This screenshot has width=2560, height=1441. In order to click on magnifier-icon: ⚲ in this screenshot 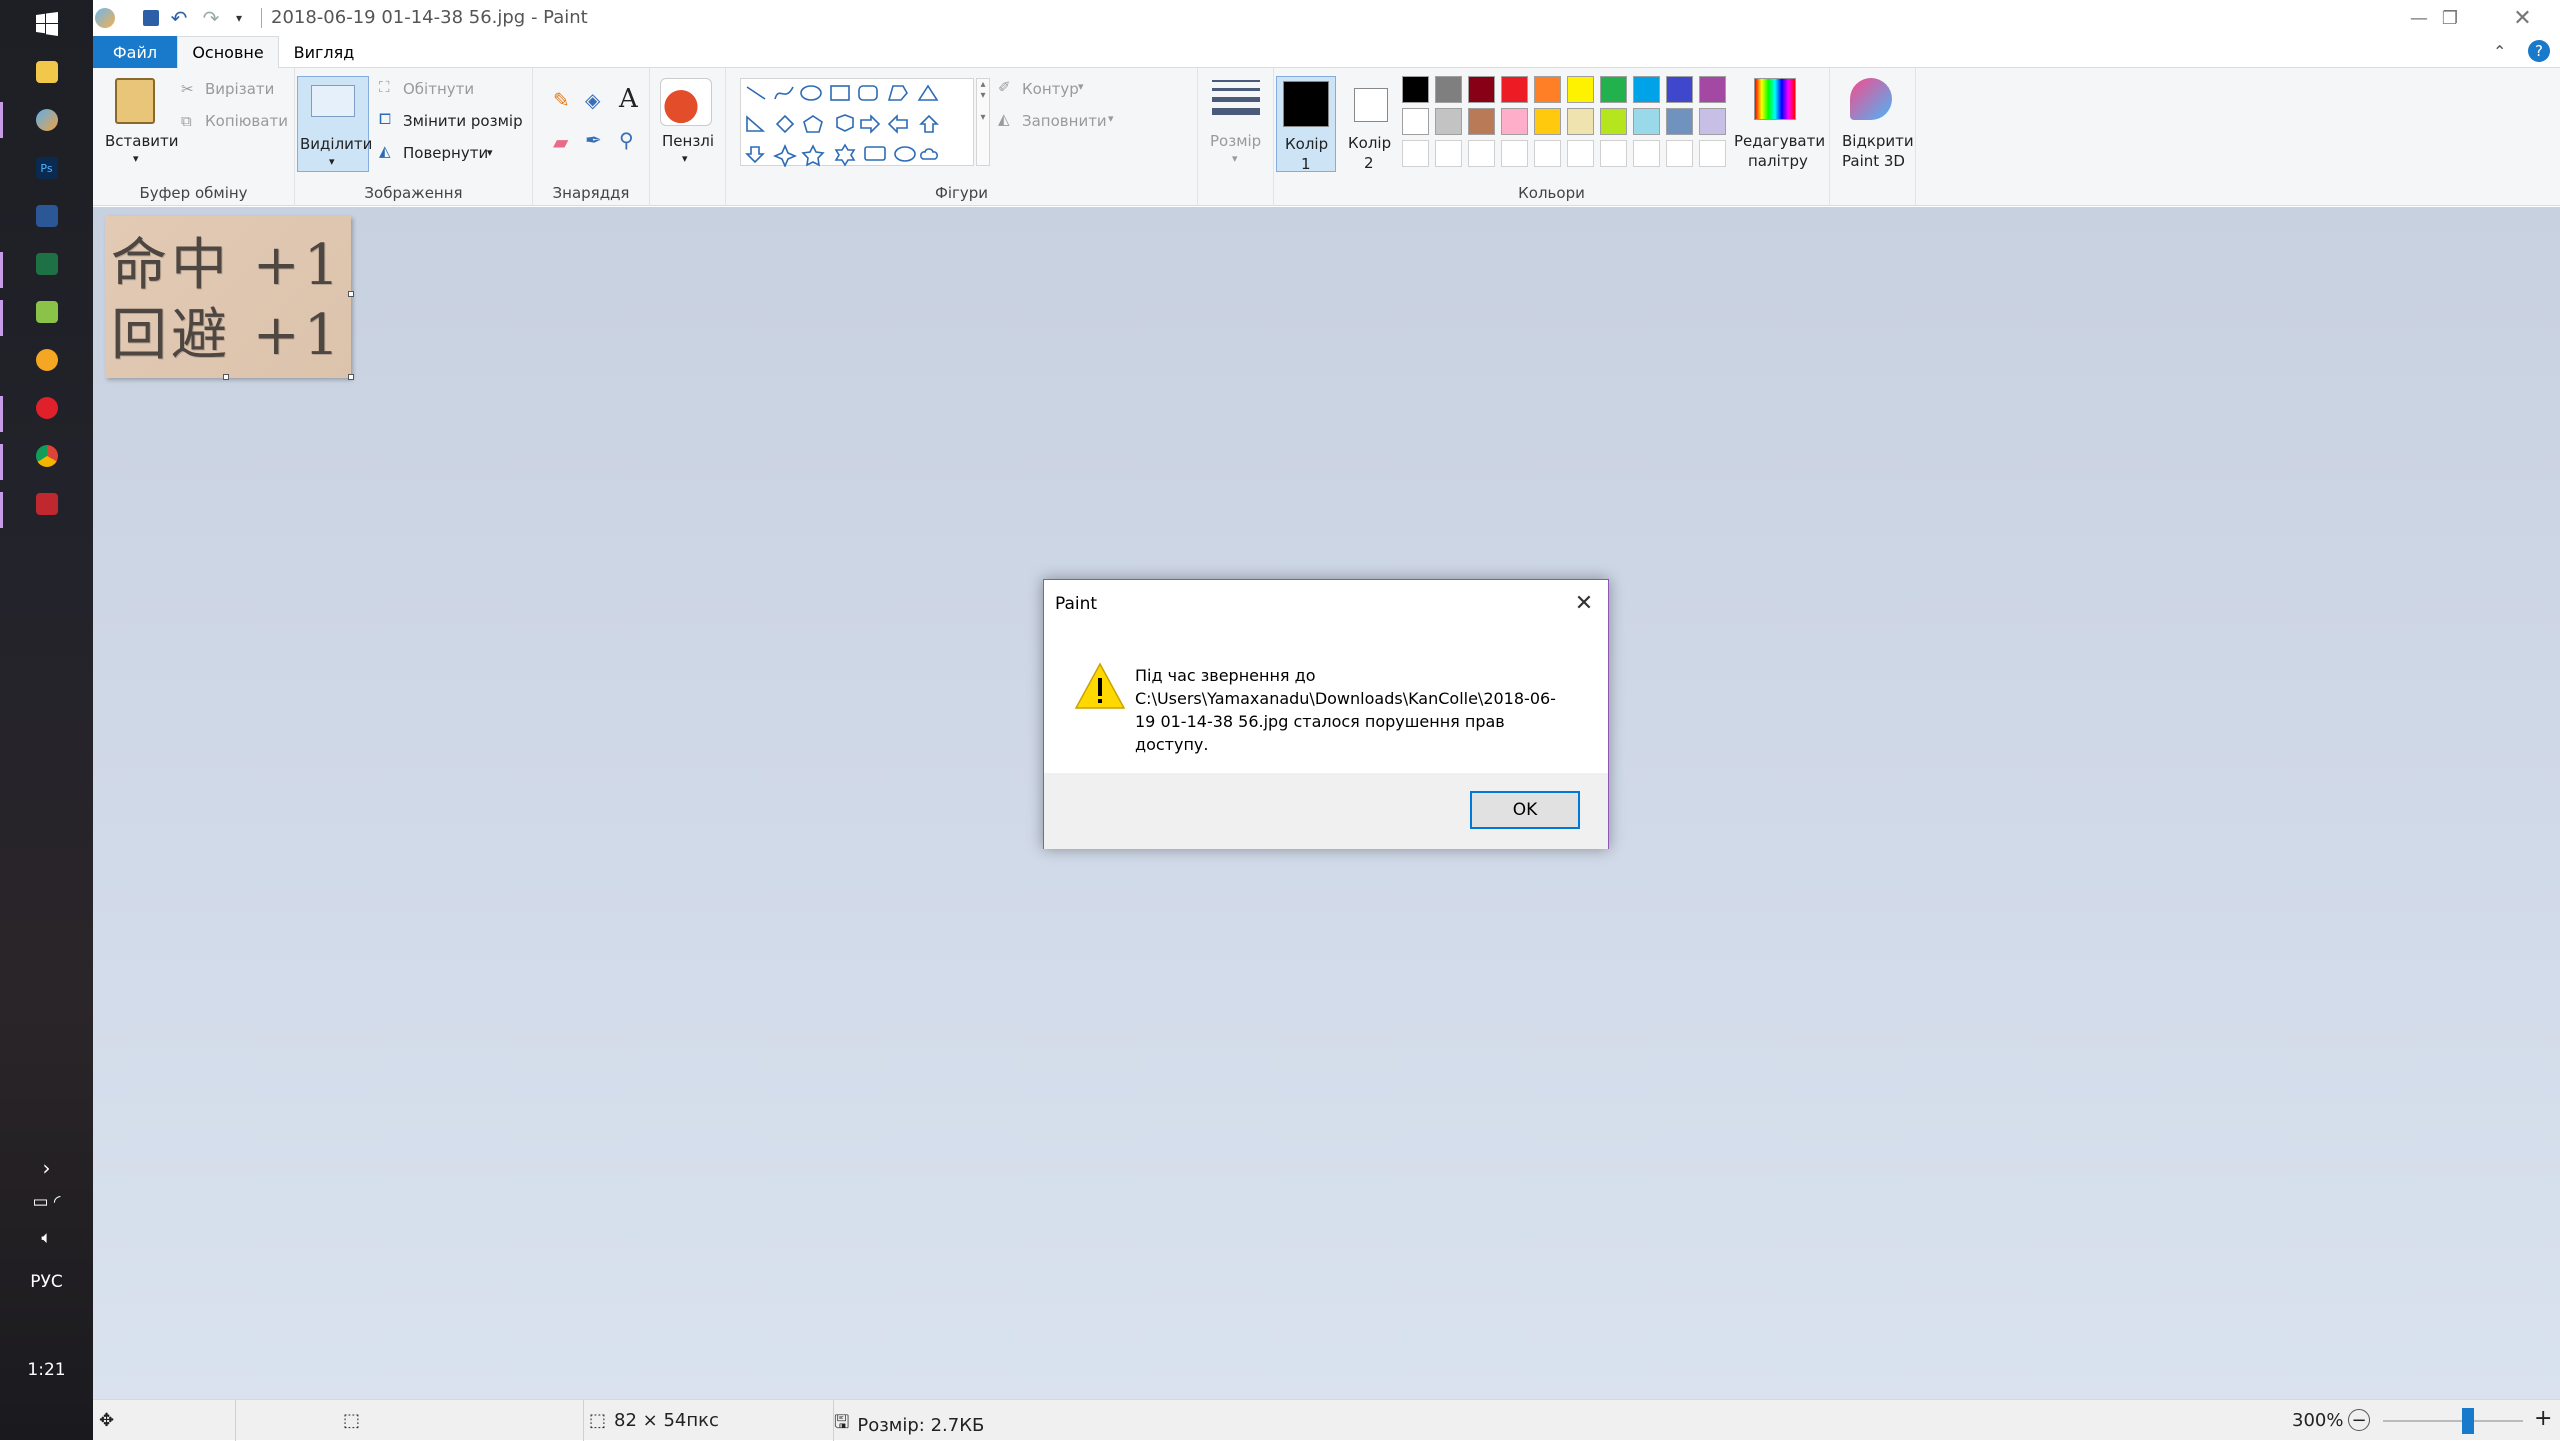, I will do `click(626, 140)`.